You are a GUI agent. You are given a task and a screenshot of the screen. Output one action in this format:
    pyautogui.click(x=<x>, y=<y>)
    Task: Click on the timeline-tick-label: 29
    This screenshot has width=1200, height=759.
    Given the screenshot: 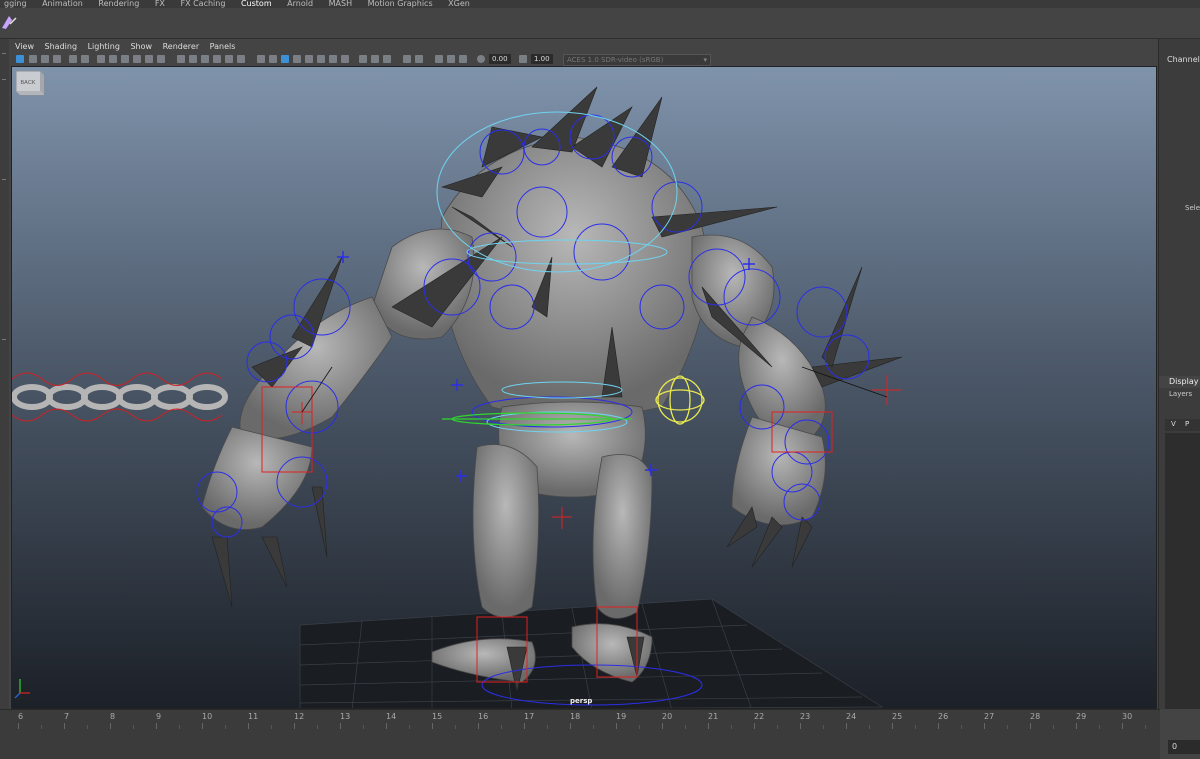 What is the action you would take?
    pyautogui.click(x=1081, y=716)
    